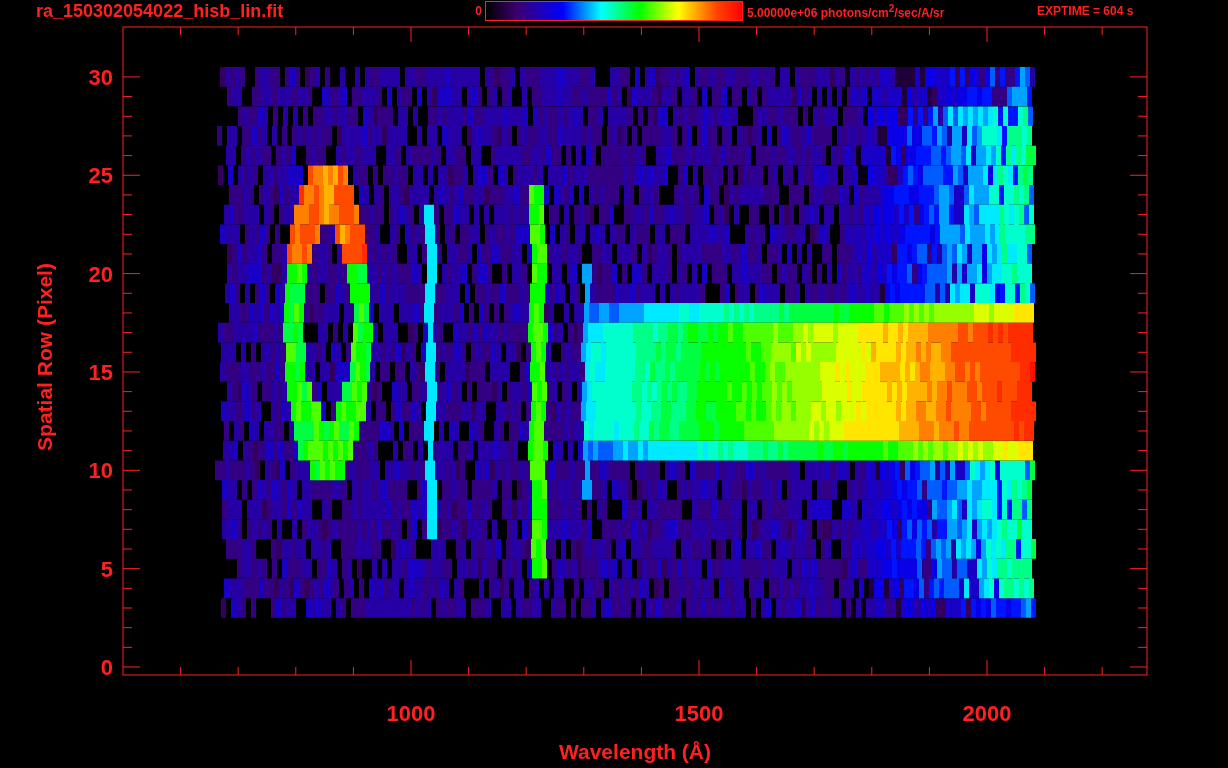  I want to click on x-tick-label: 2000, so click(987, 713).